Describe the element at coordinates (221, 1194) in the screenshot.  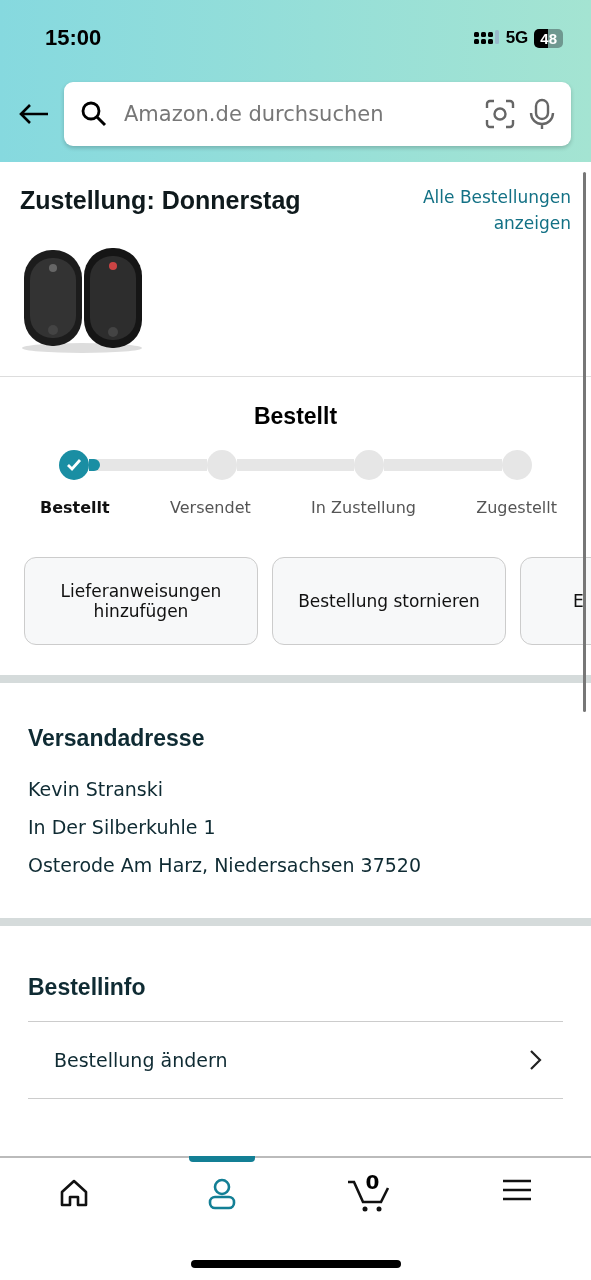
I see `person-icon` at that location.